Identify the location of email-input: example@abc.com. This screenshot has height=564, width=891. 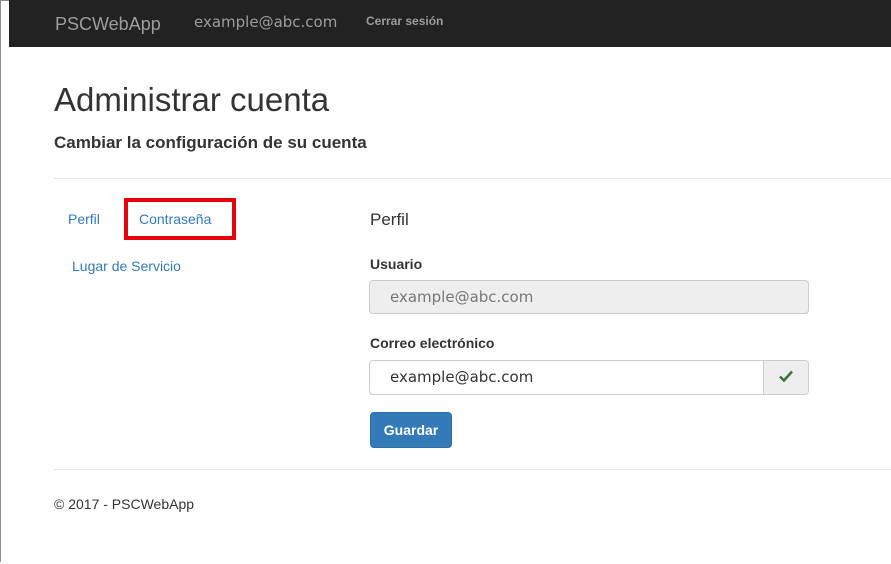
(566, 377).